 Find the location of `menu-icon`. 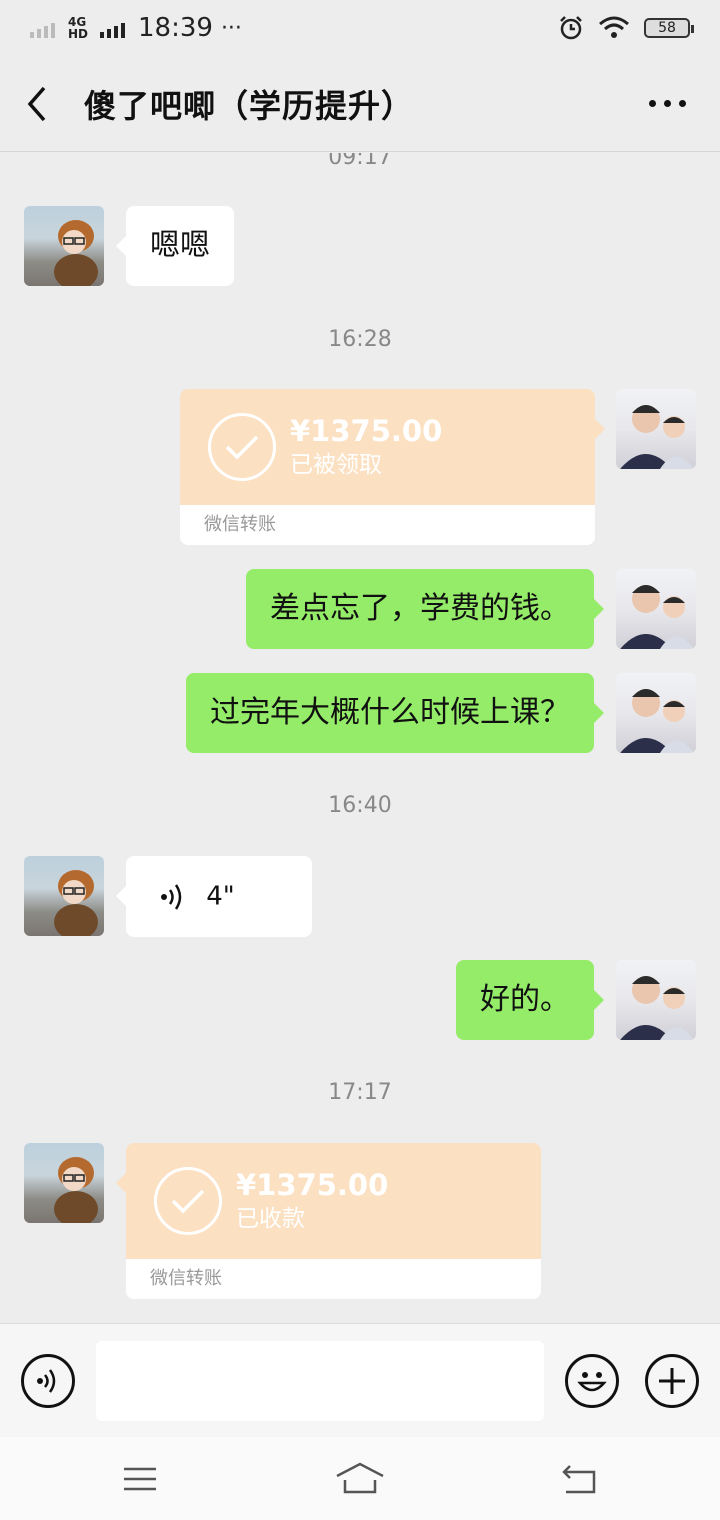

menu-icon is located at coordinates (140, 1479).